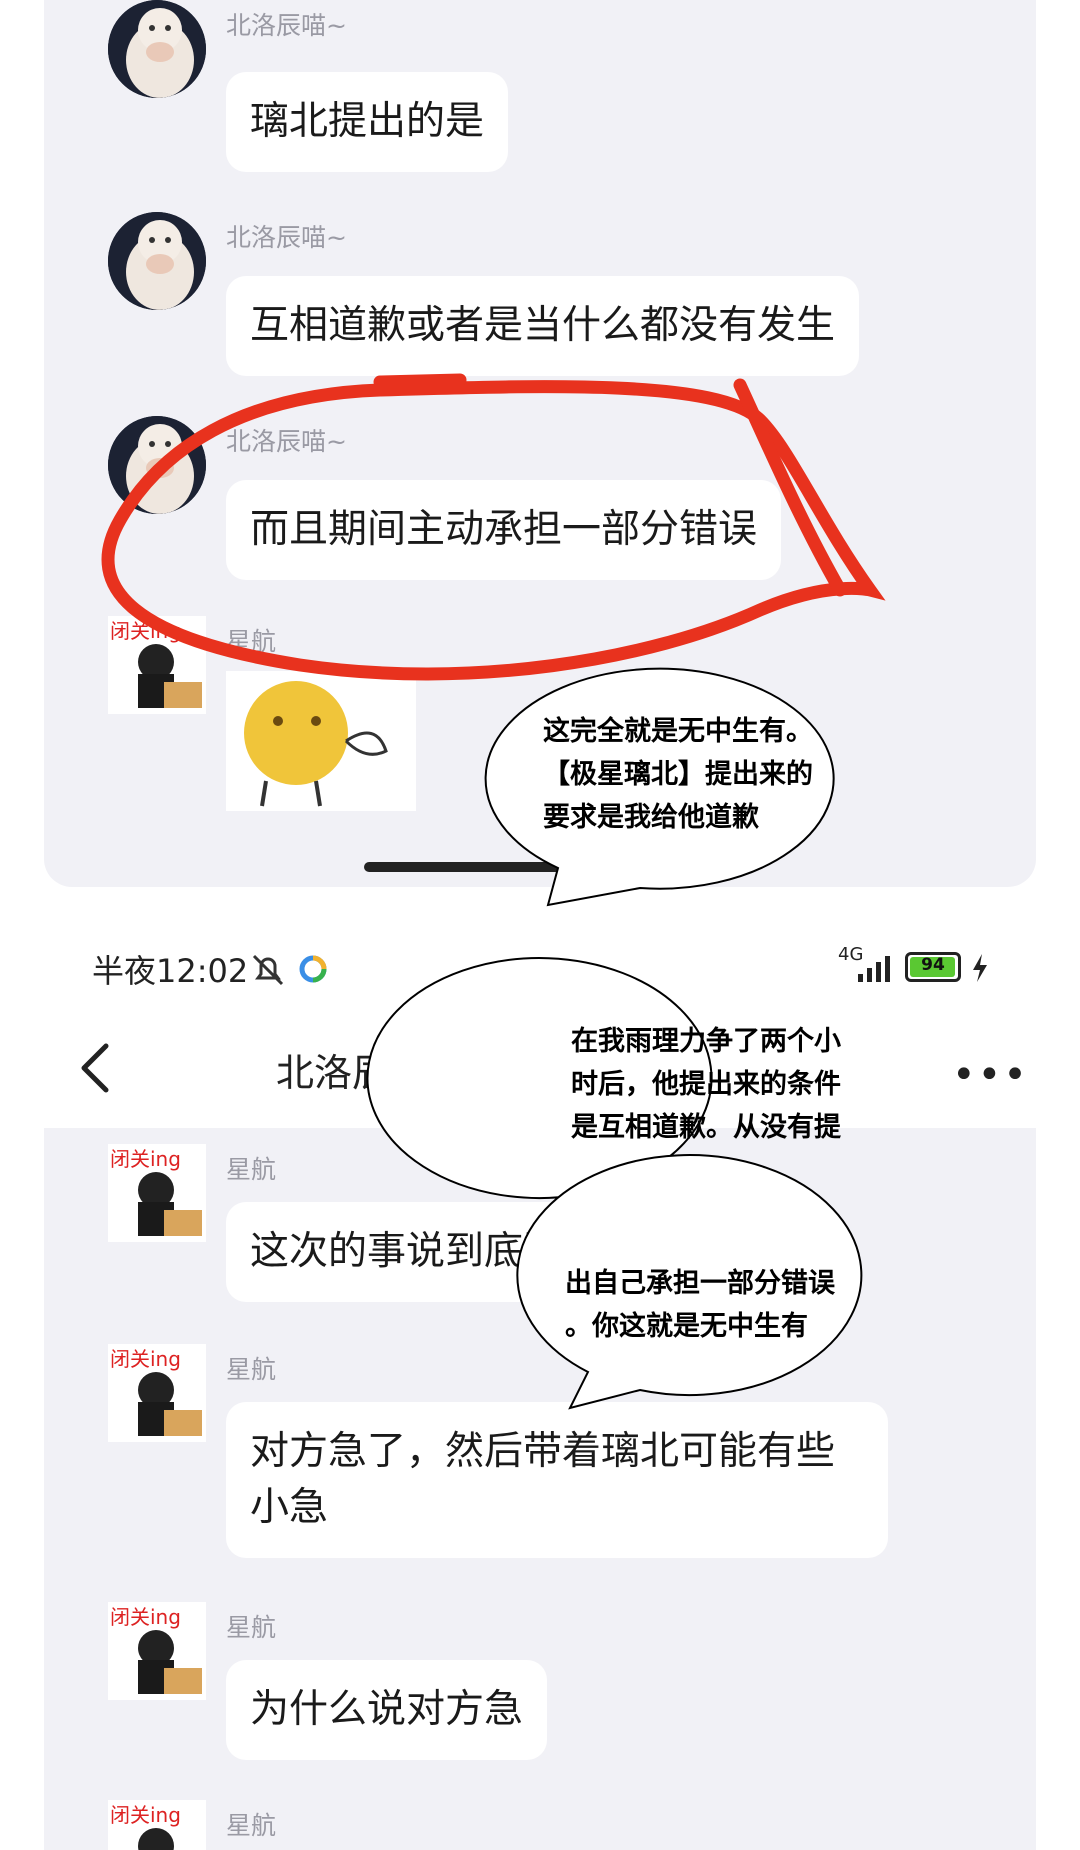 The width and height of the screenshot is (1080, 1850). I want to click on callout-text-2: 在我雨理力争了两个小 时后，他提出来的条件 是互相道歉。从没有提, so click(706, 1084).